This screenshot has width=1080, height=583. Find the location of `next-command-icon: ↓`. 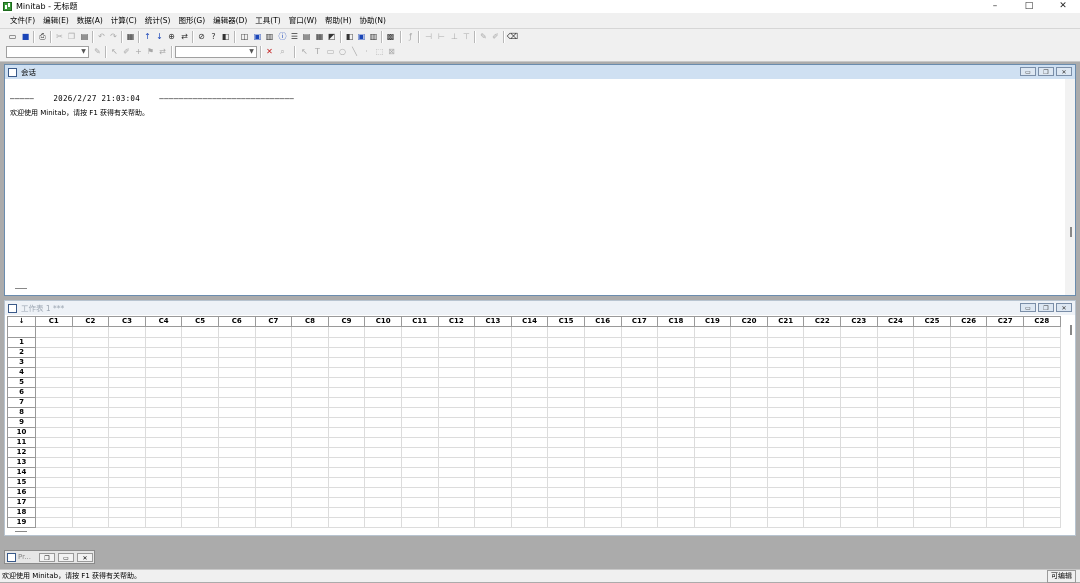

next-command-icon: ↓ is located at coordinates (159, 36).